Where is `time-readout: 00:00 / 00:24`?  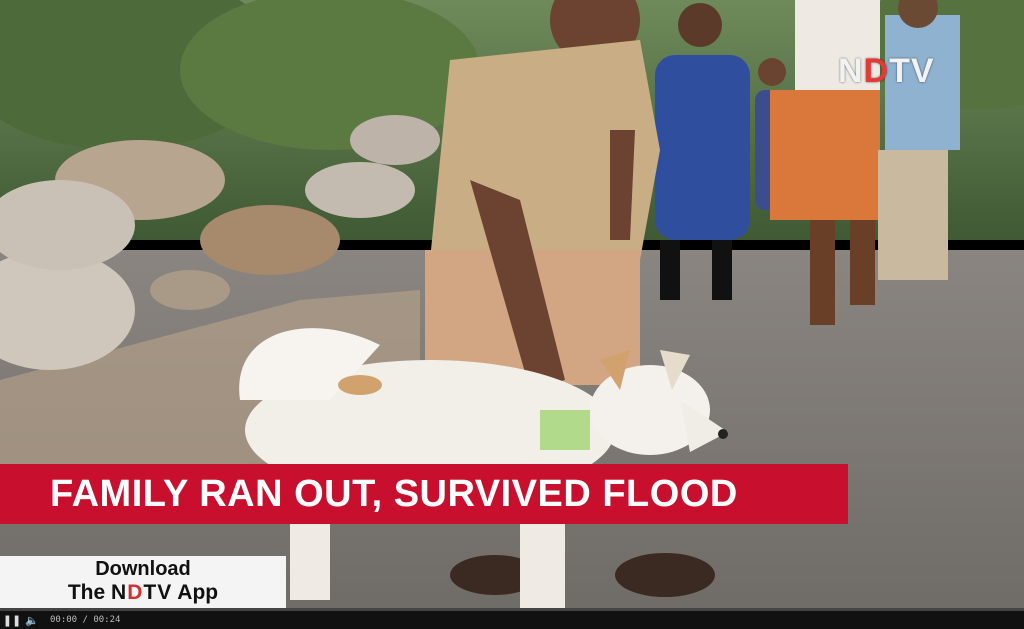 time-readout: 00:00 / 00:24 is located at coordinates (85, 620).